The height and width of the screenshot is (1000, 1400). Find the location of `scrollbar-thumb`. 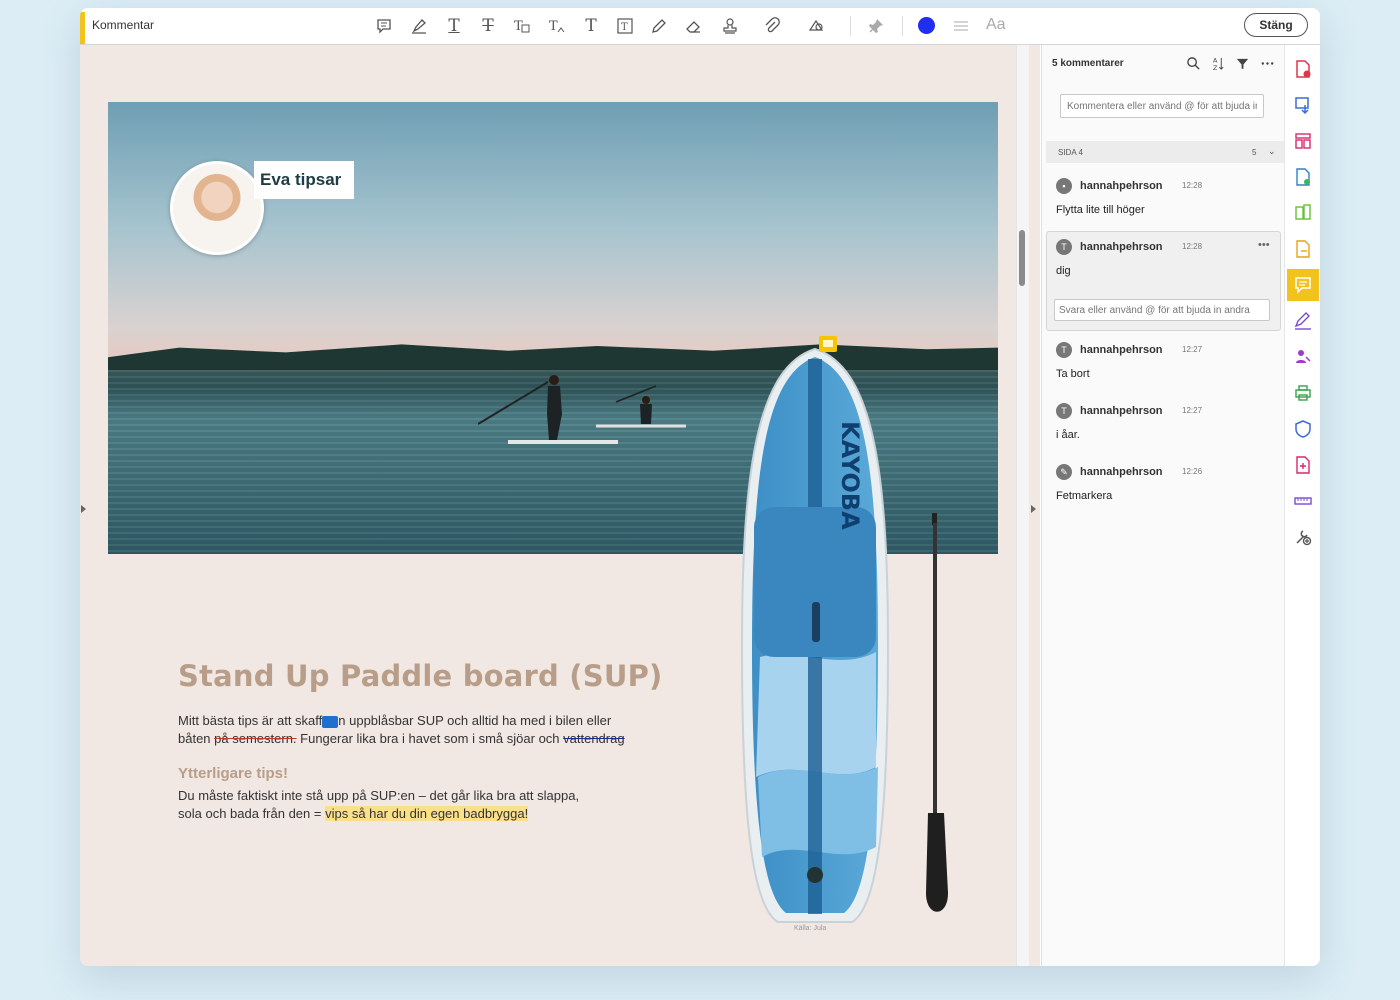

scrollbar-thumb is located at coordinates (1022, 258).